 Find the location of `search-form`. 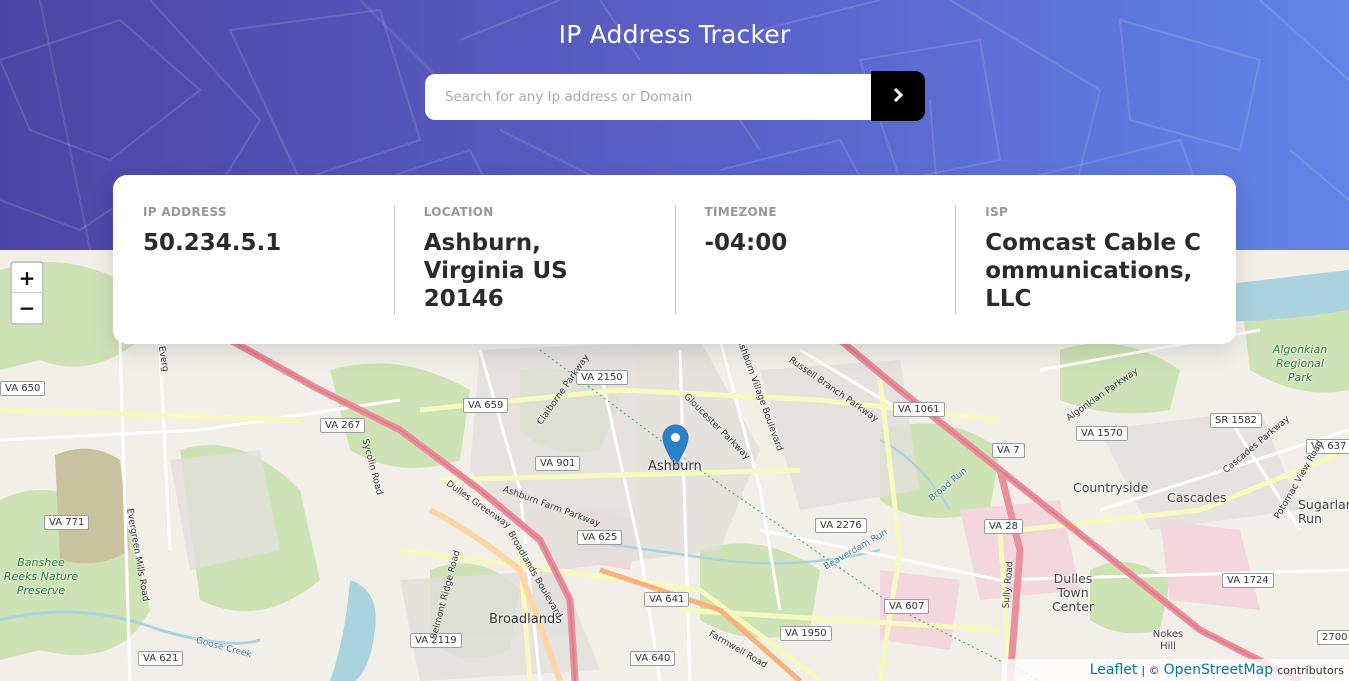

search-form is located at coordinates (675, 96).